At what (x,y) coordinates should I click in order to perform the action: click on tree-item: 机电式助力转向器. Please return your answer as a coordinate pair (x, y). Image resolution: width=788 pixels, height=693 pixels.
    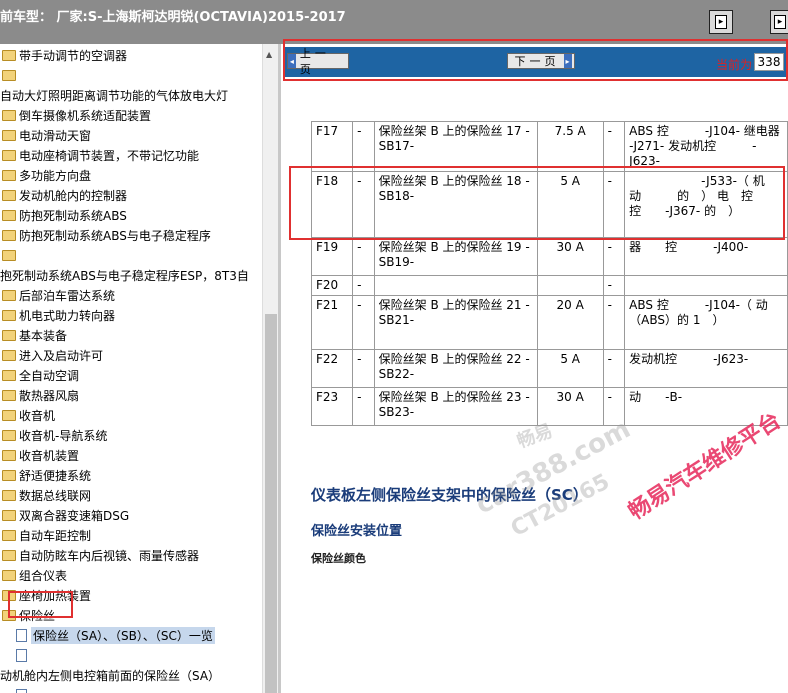
    Looking at the image, I should click on (57, 315).